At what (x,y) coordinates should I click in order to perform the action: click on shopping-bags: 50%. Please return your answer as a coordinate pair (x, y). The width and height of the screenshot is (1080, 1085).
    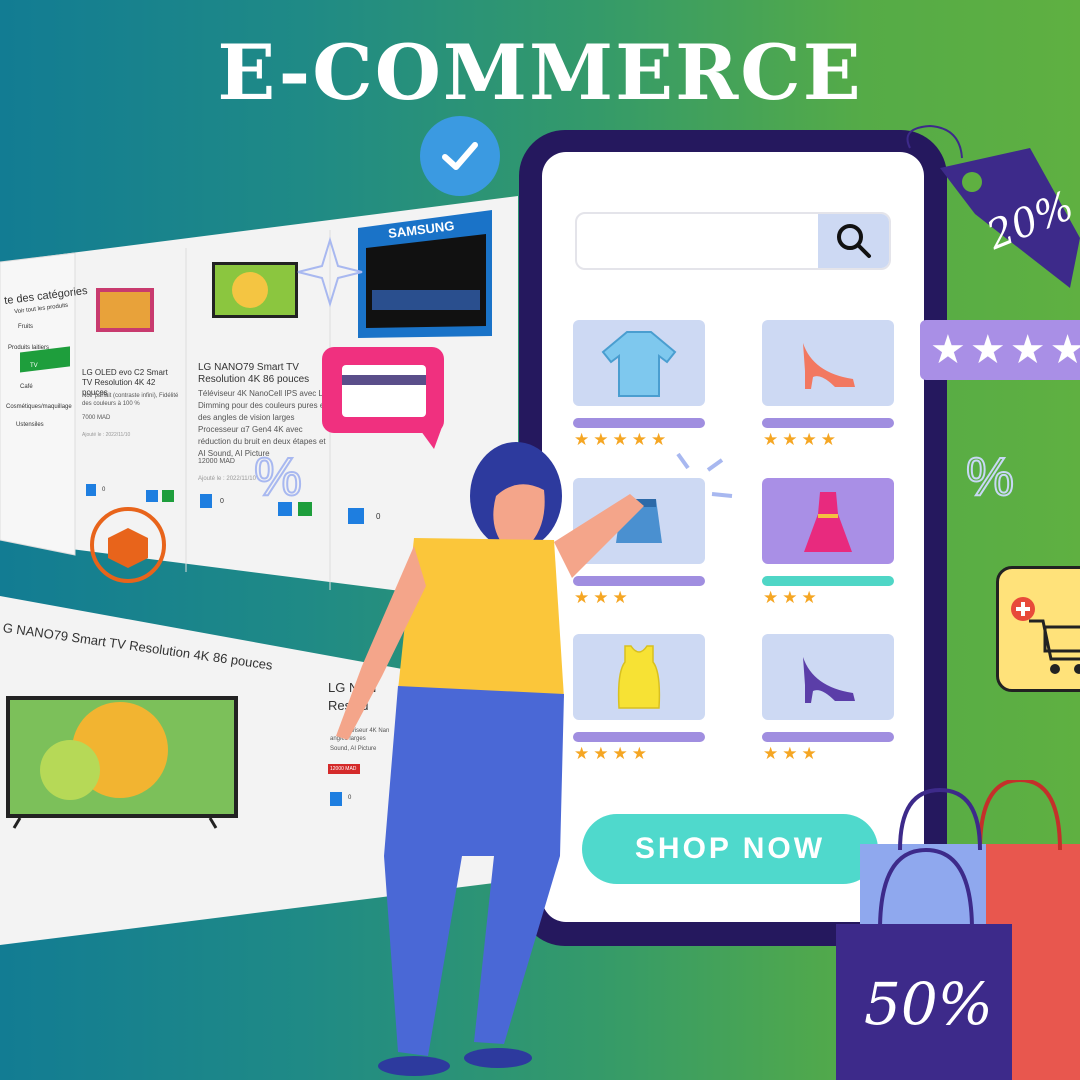
    Looking at the image, I should click on (955, 931).